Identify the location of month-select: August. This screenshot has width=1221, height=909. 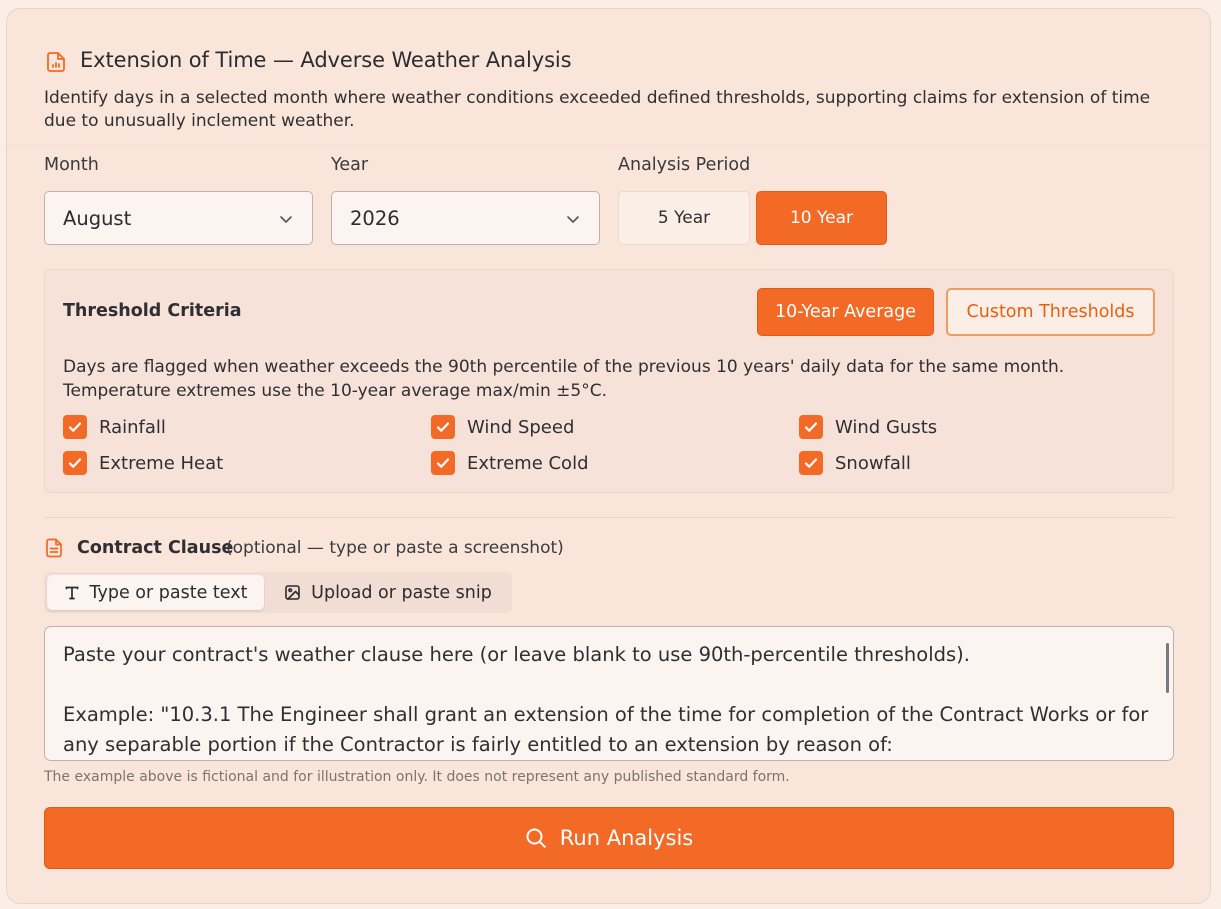
(178, 218).